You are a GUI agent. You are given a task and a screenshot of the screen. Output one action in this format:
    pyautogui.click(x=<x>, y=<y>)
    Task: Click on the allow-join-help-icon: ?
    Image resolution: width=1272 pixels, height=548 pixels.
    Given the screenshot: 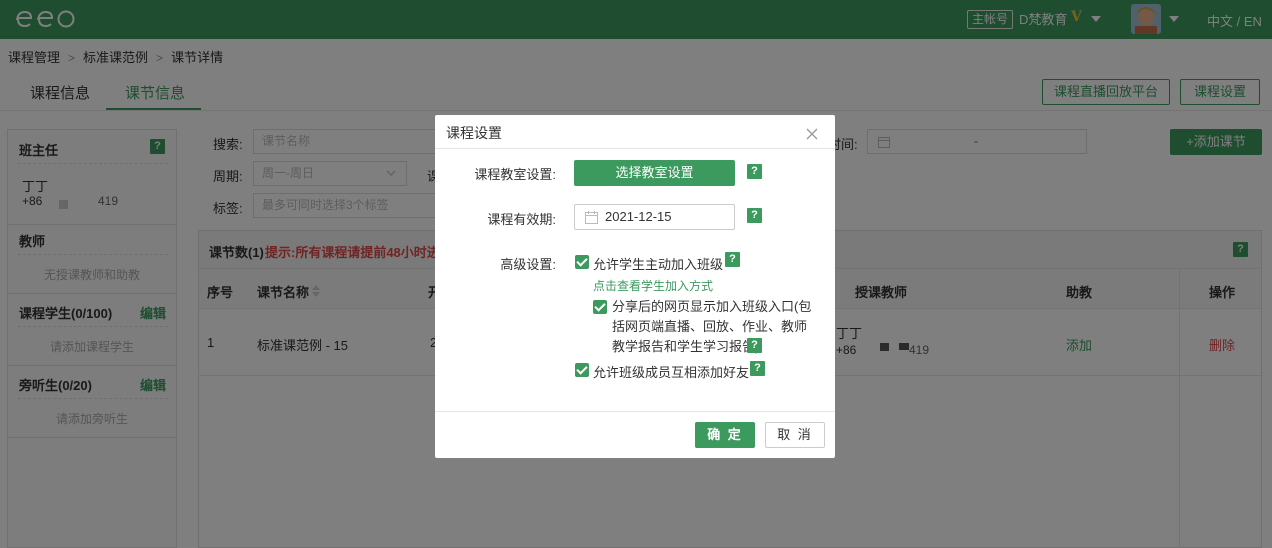 What is the action you would take?
    pyautogui.click(x=732, y=259)
    